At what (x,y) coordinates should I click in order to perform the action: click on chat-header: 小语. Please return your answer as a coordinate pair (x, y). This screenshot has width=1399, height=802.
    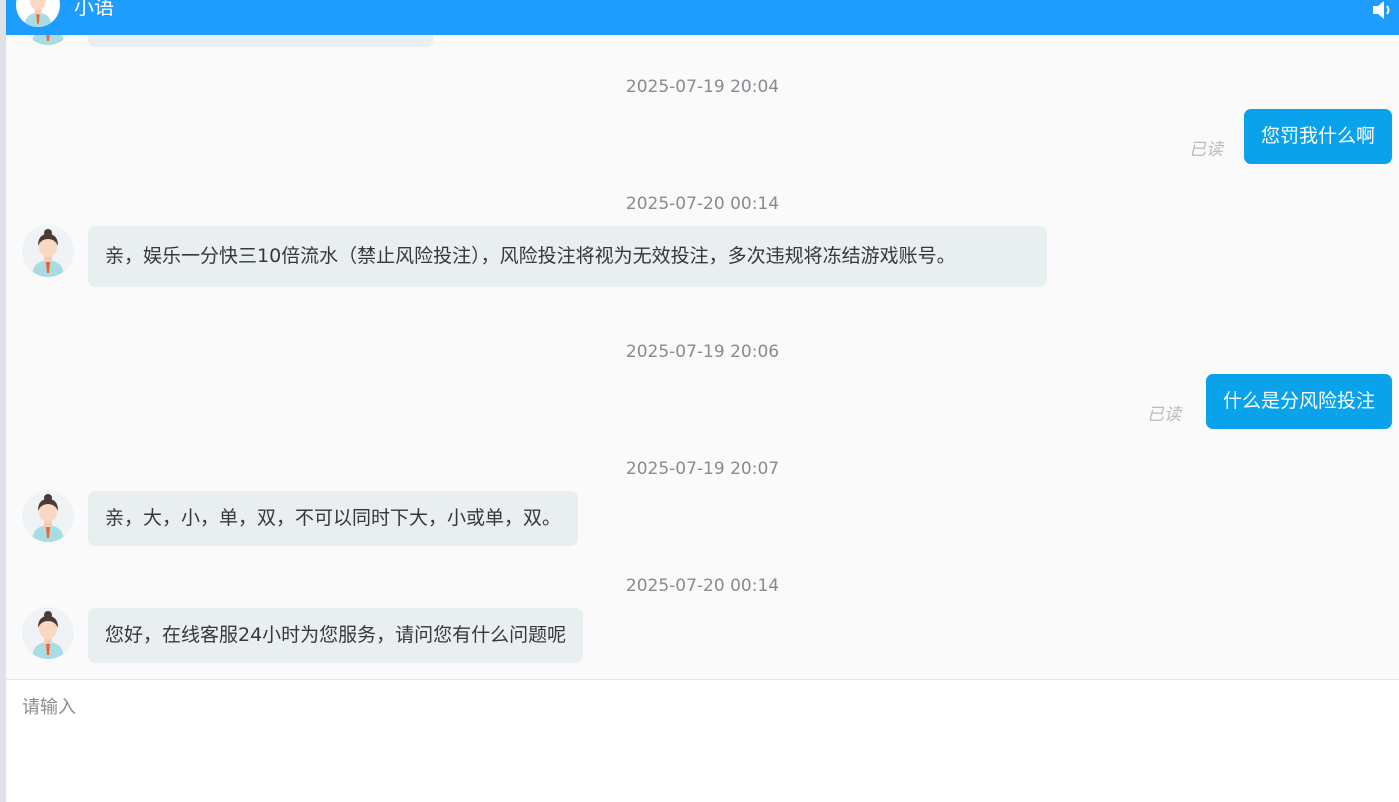
    Looking at the image, I should click on (702, 17).